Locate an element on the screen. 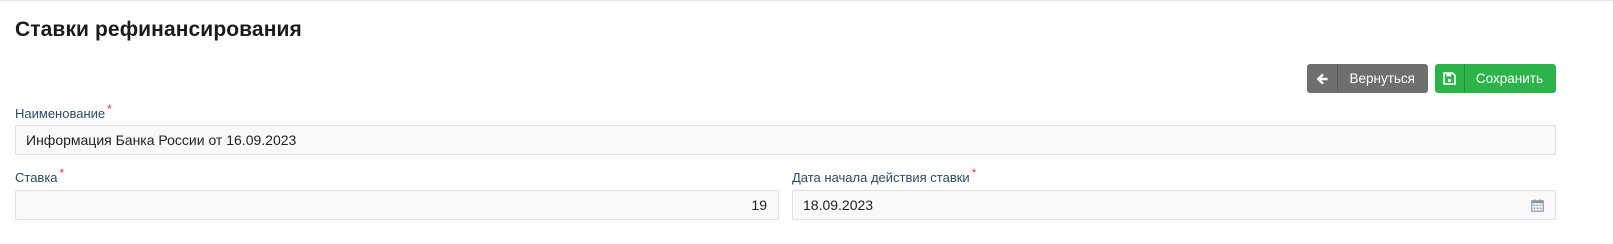 The image size is (1613, 244). rate-label-text: Ставка is located at coordinates (36, 177).